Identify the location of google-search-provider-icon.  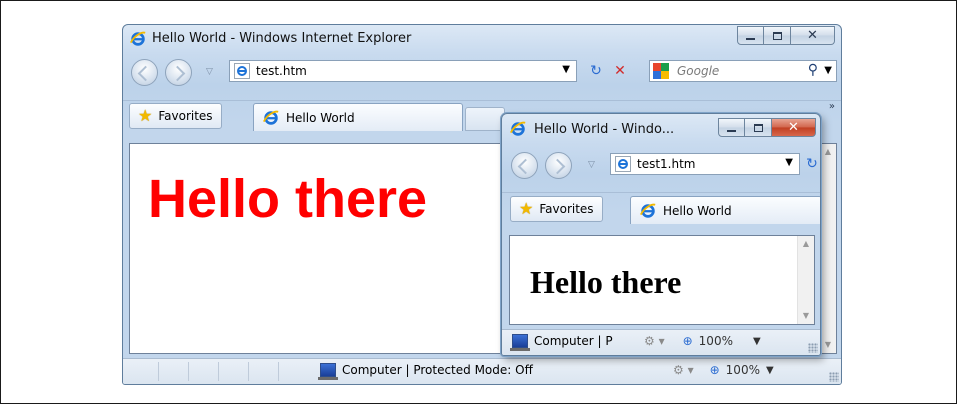
(661, 71).